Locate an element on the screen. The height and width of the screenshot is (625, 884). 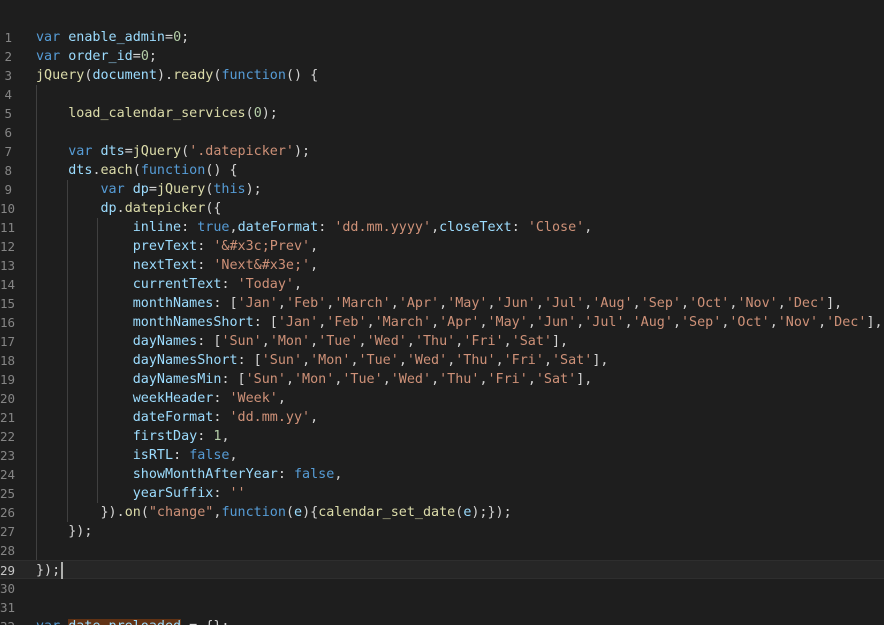
code-line: 8 dts.each(function() { is located at coordinates (442, 170).